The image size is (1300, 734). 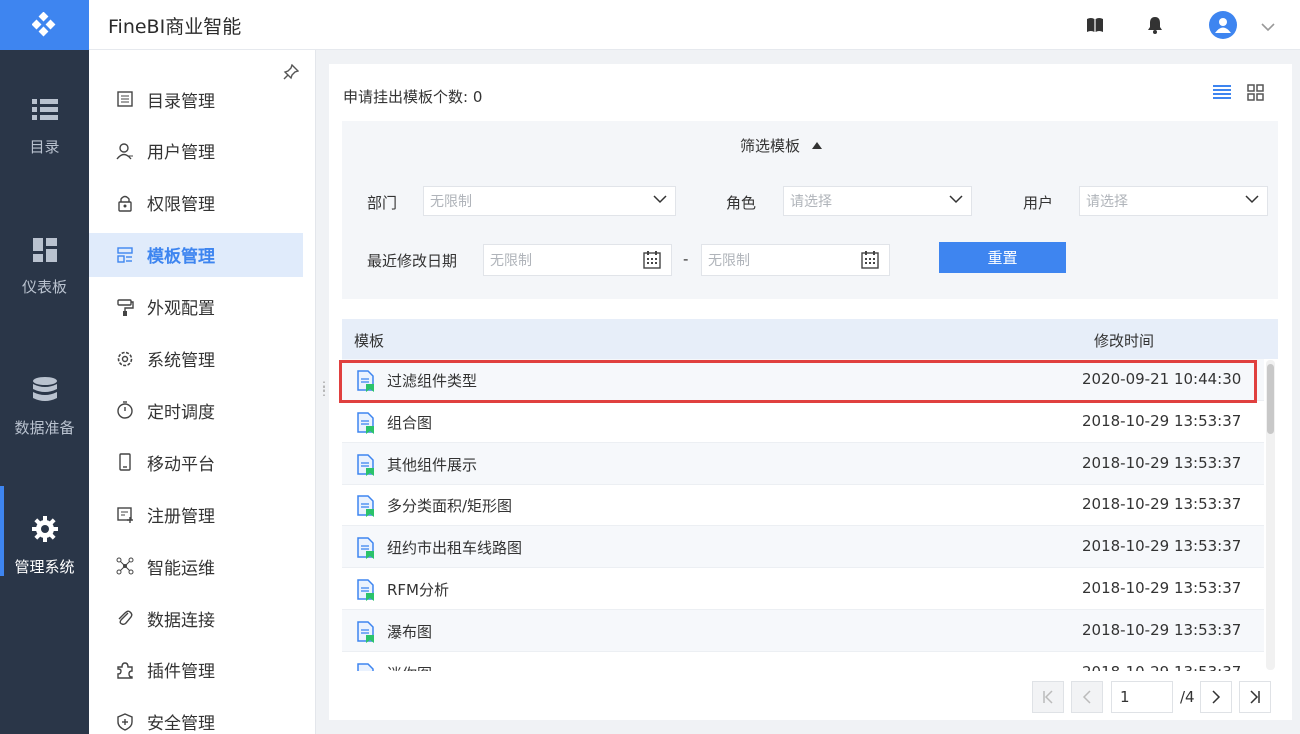 I want to click on help-book-button, so click(x=1095, y=25).